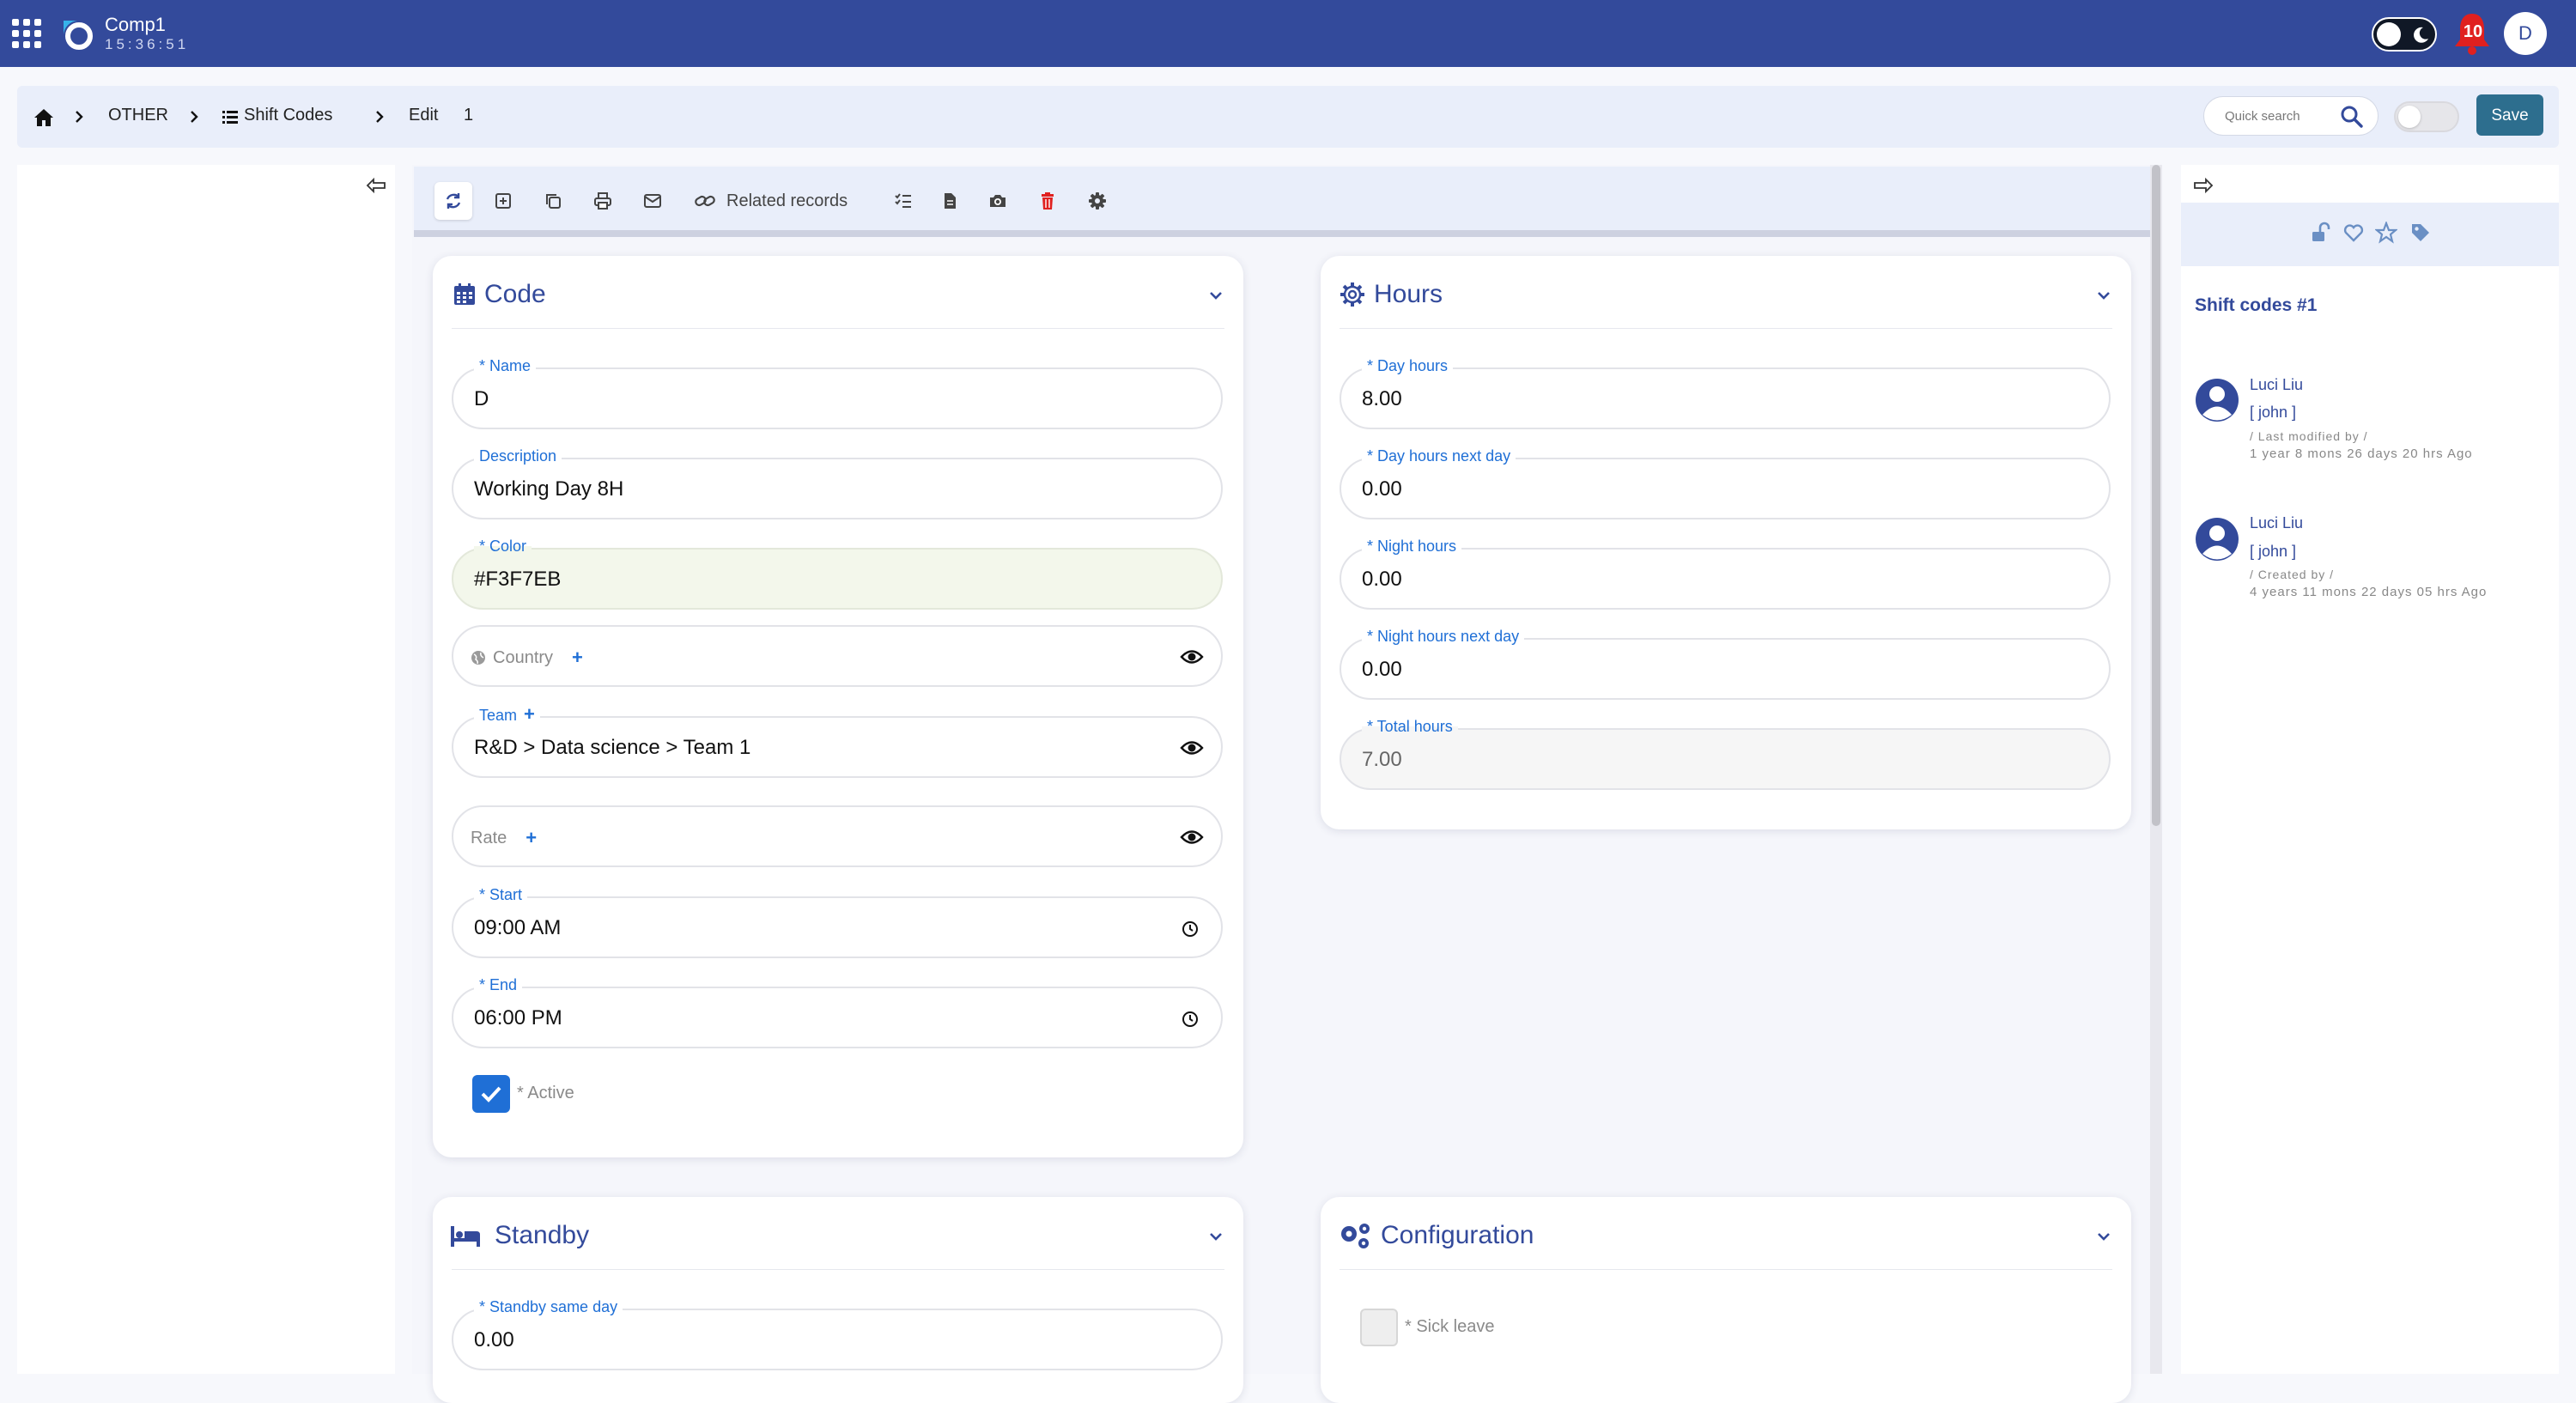  Describe the element at coordinates (464, 294) in the screenshot. I see `calendar-icon` at that location.